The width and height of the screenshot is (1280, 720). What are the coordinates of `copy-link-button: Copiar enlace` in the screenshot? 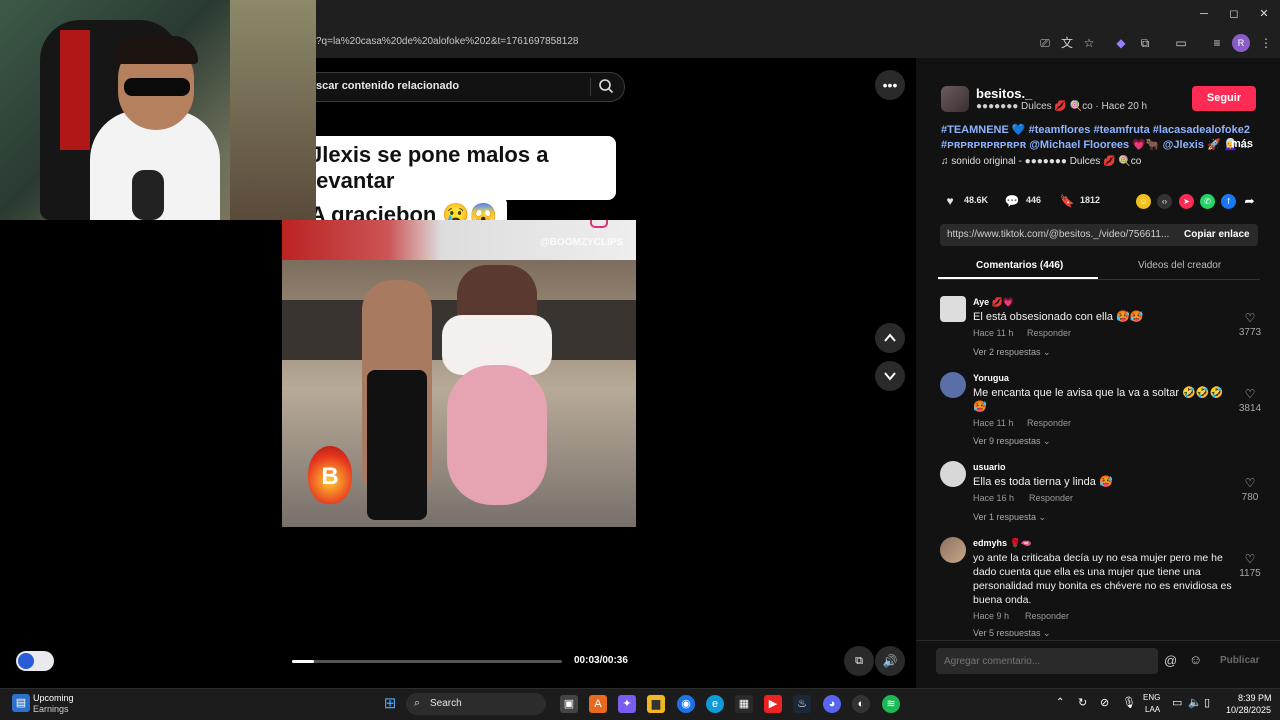 It's located at (1217, 234).